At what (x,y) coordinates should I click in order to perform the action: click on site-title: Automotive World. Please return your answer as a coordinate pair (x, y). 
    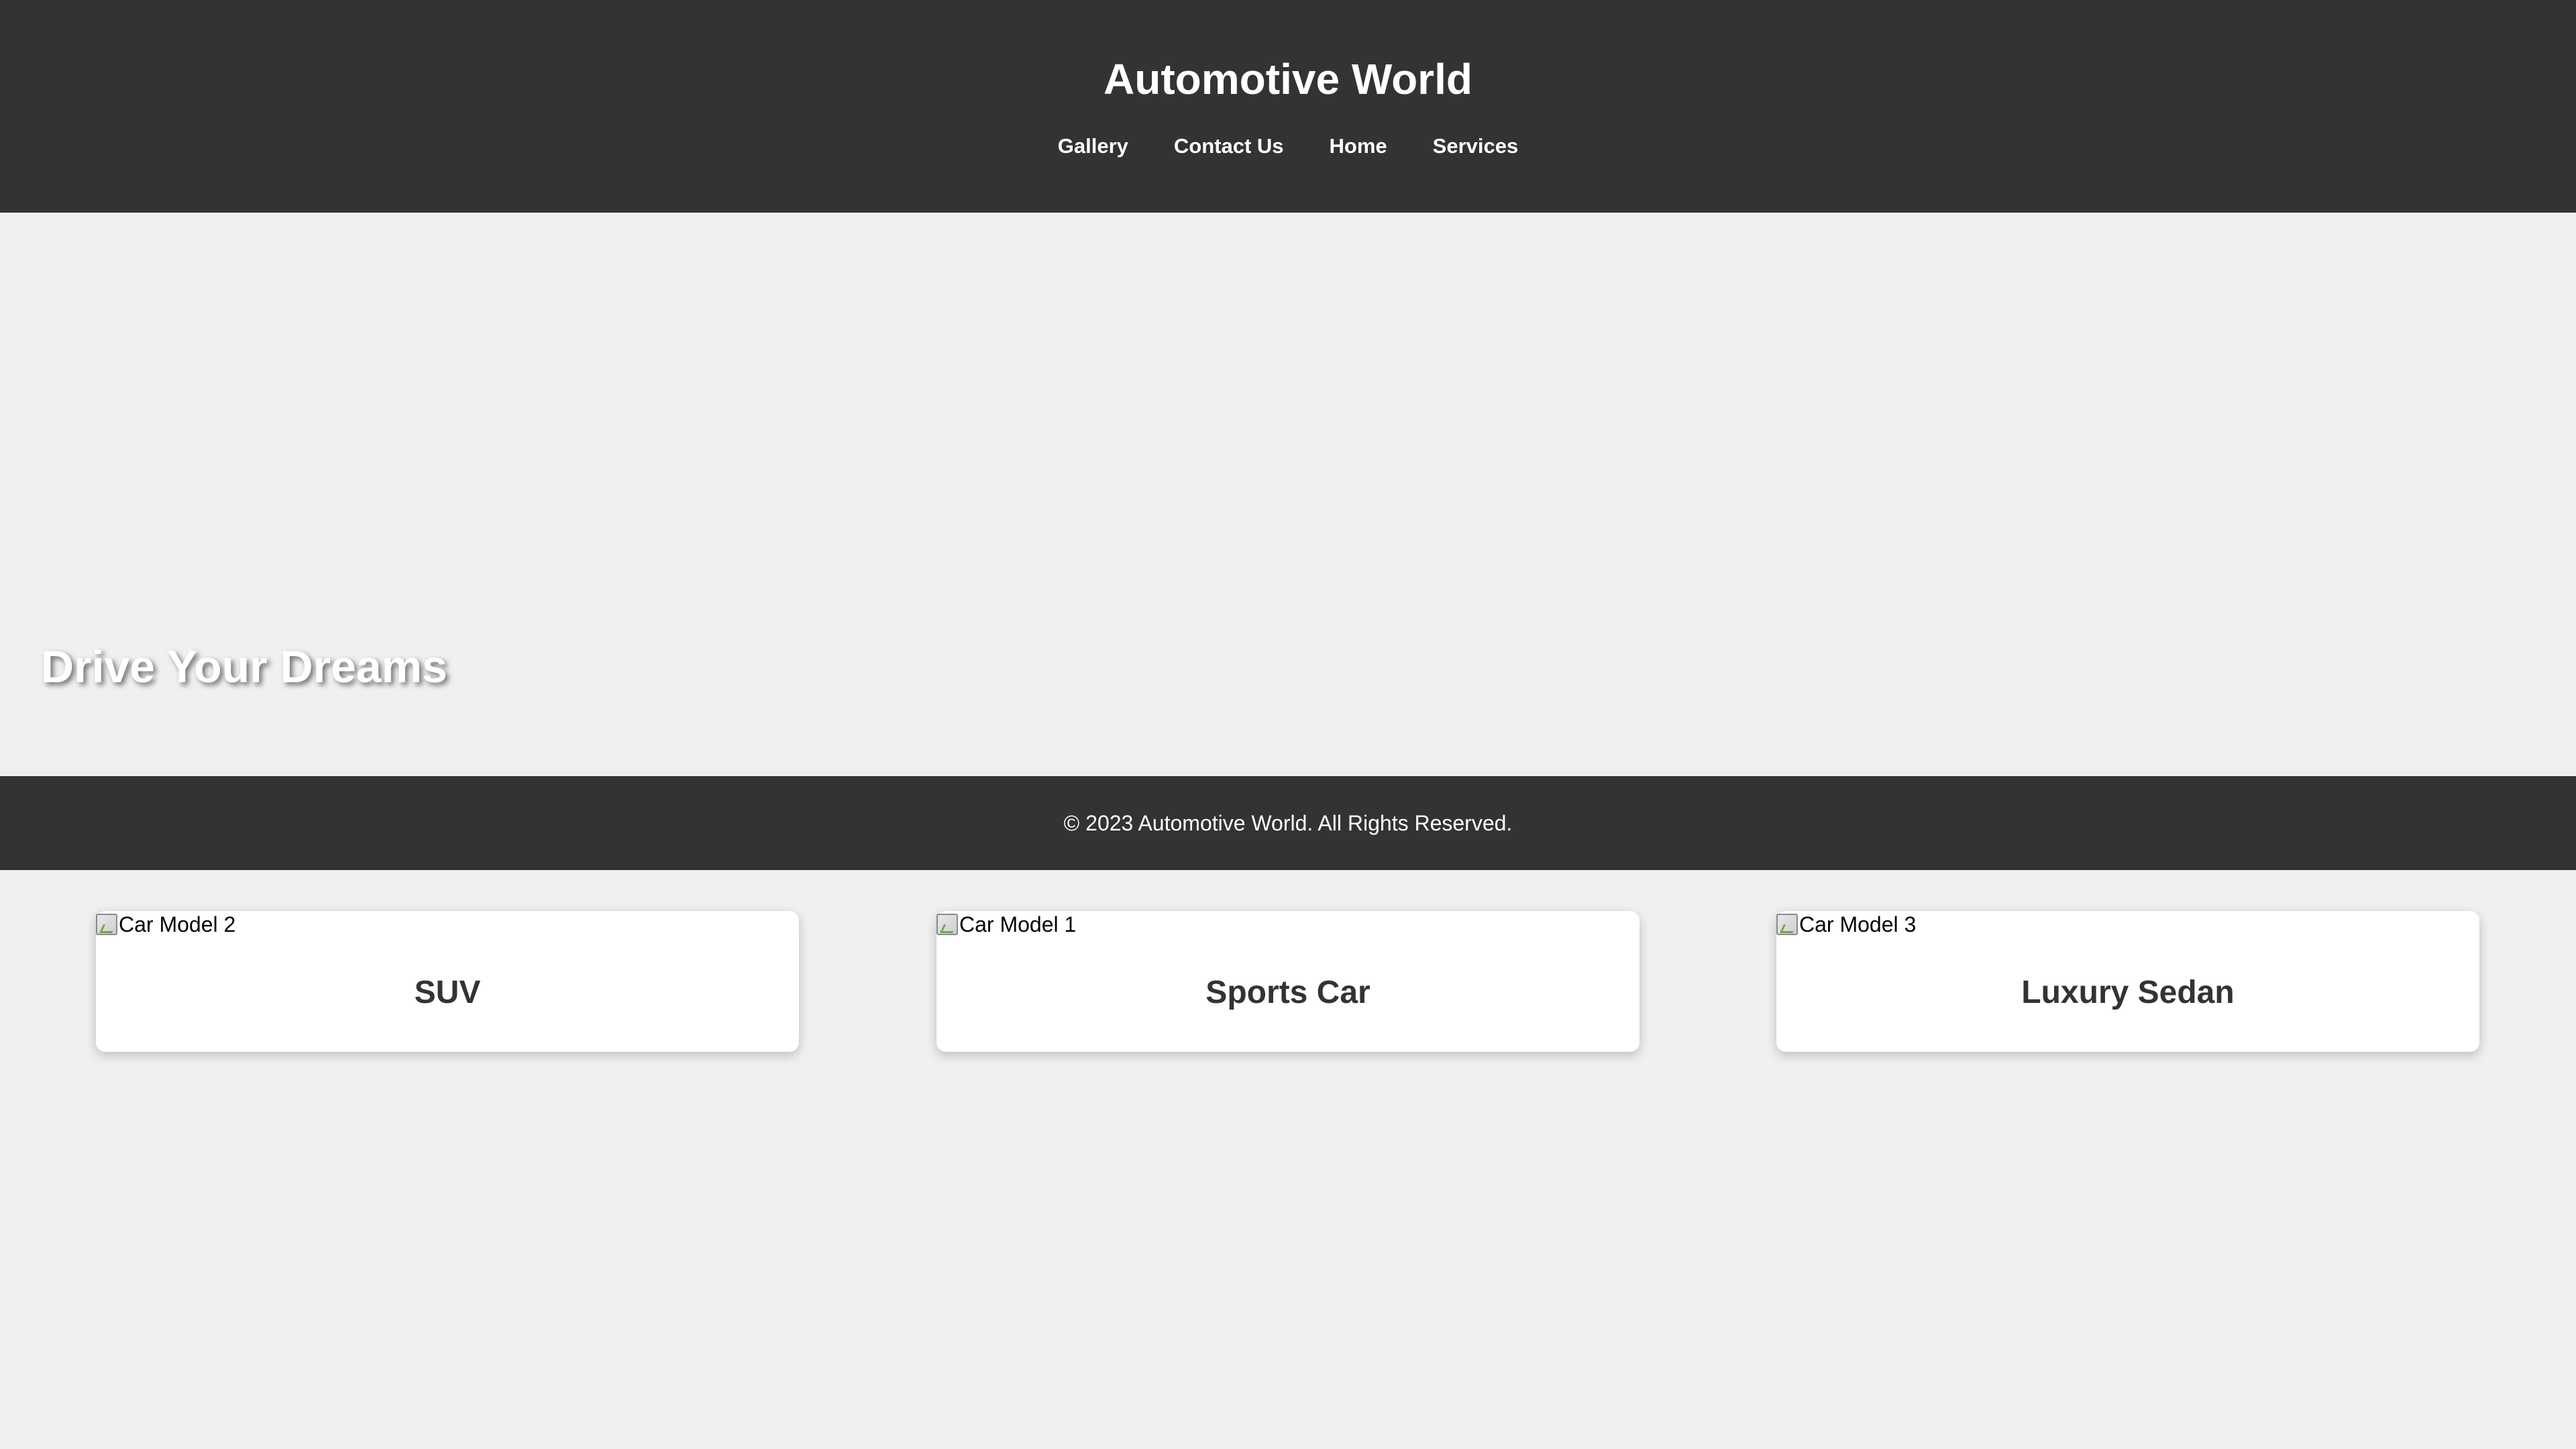
    Looking at the image, I should click on (1288, 79).